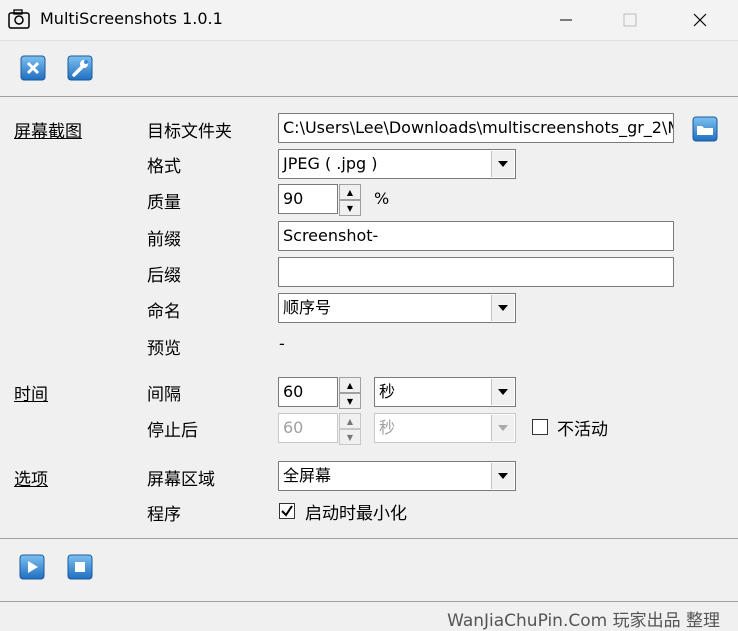  What do you see at coordinates (445, 428) in the screenshot?
I see `stop-after-unit-select: 秒` at bounding box center [445, 428].